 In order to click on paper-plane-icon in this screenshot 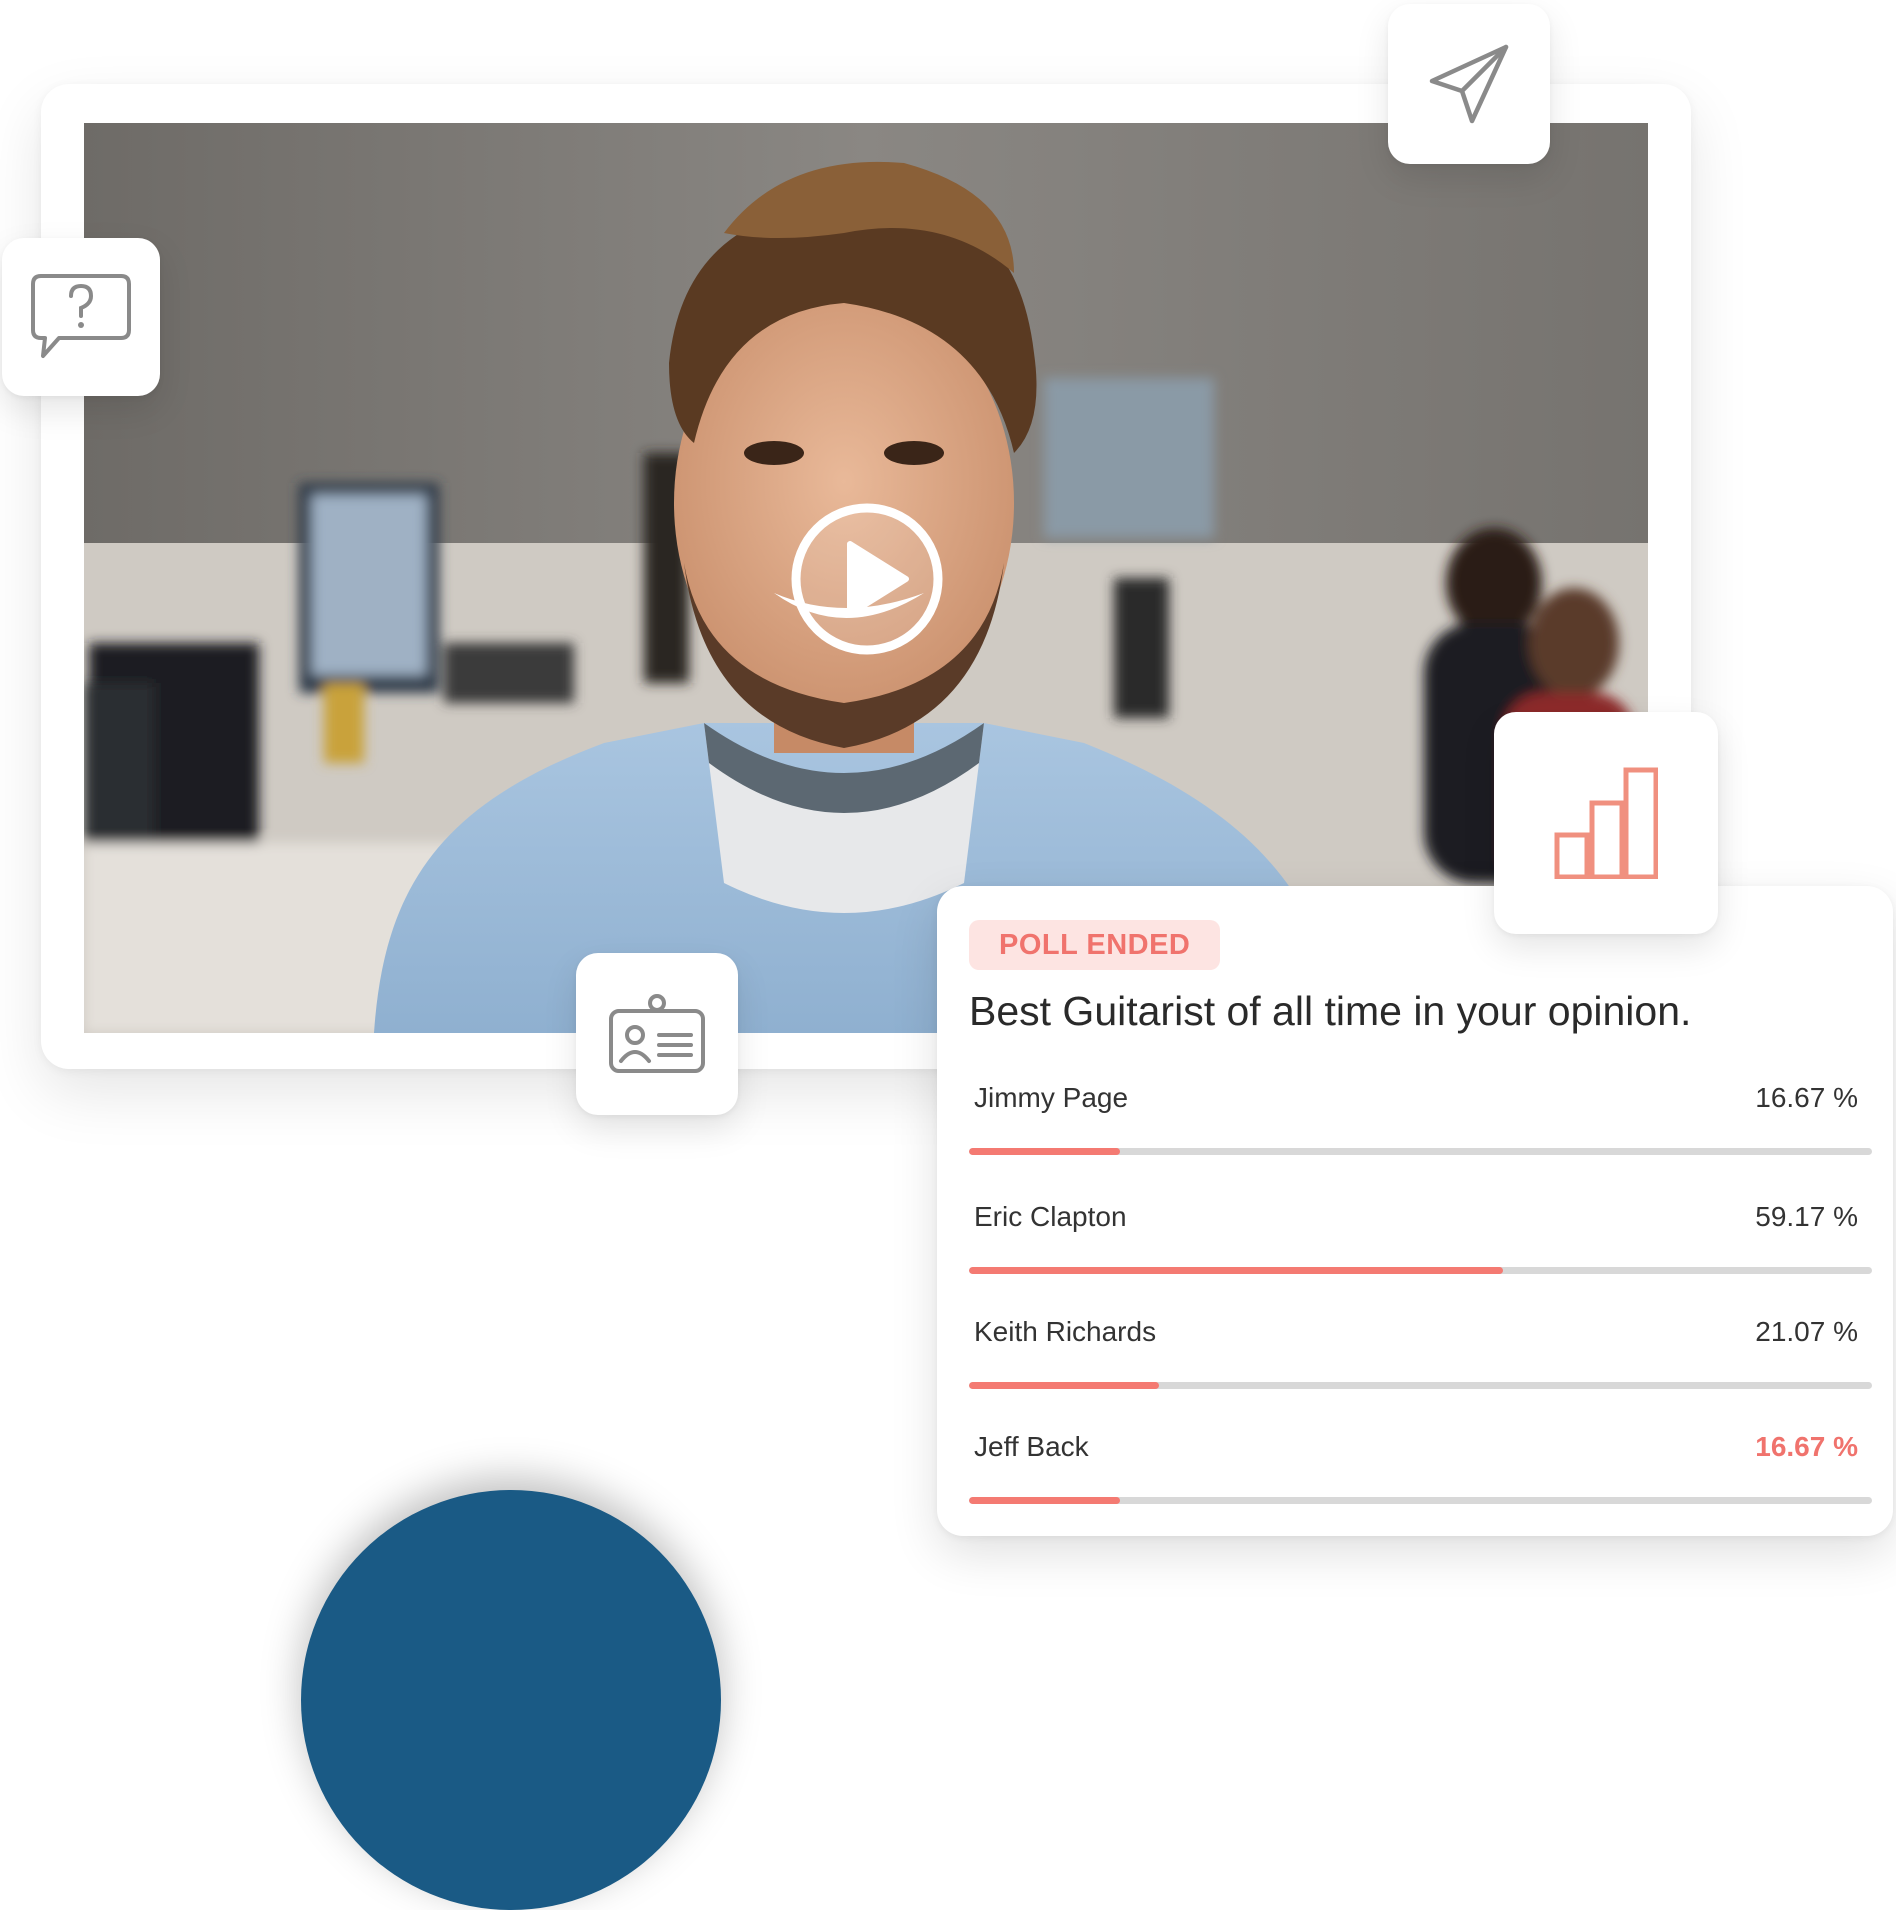, I will do `click(1469, 84)`.